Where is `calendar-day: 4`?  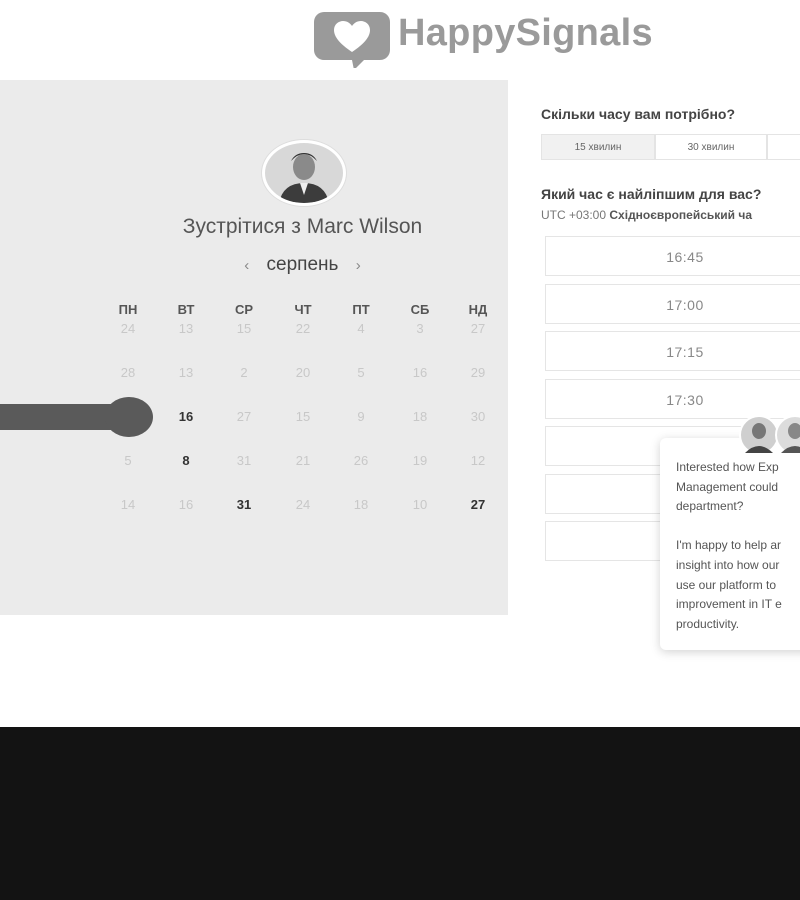 calendar-day: 4 is located at coordinates (361, 328).